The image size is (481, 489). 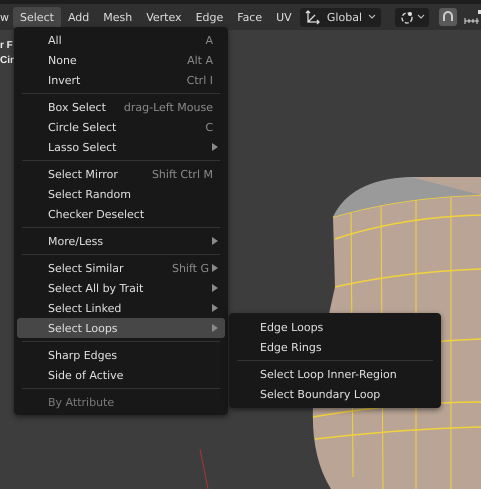 I want to click on menu-item: Side of Active, so click(x=121, y=375).